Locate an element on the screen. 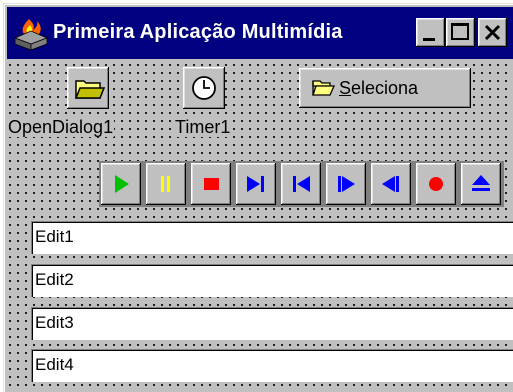 Image resolution: width=513 pixels, height=392 pixels. minimize-button is located at coordinates (430, 32).